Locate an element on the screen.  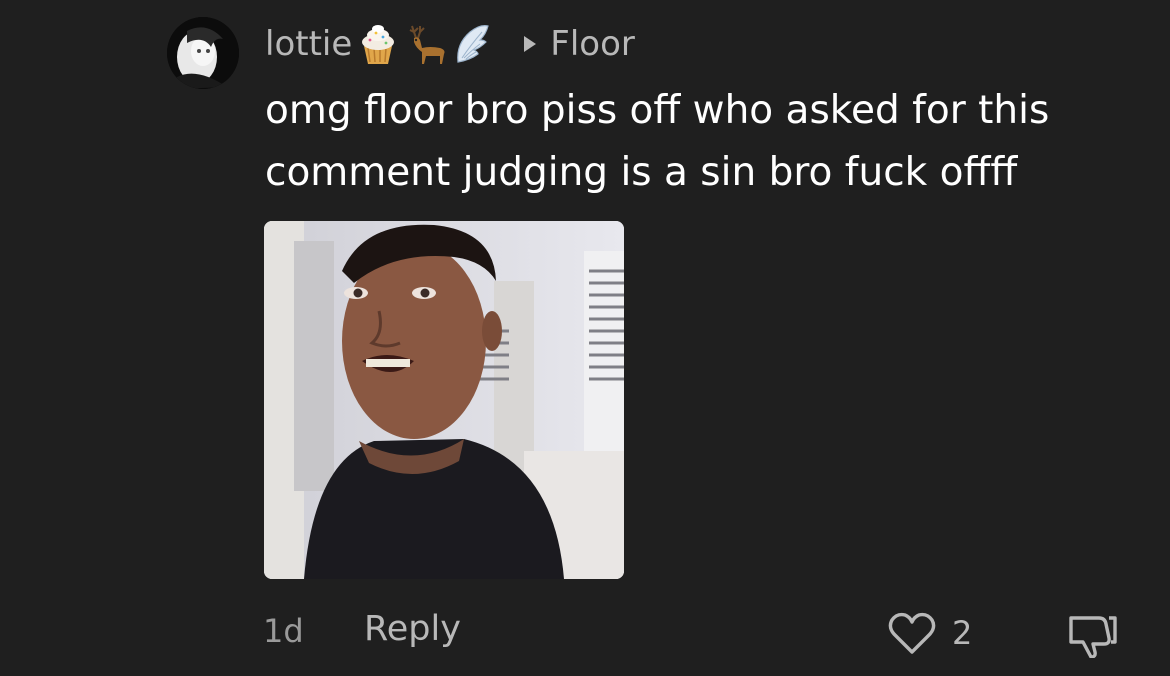
user-badges is located at coordinates (425, 44).